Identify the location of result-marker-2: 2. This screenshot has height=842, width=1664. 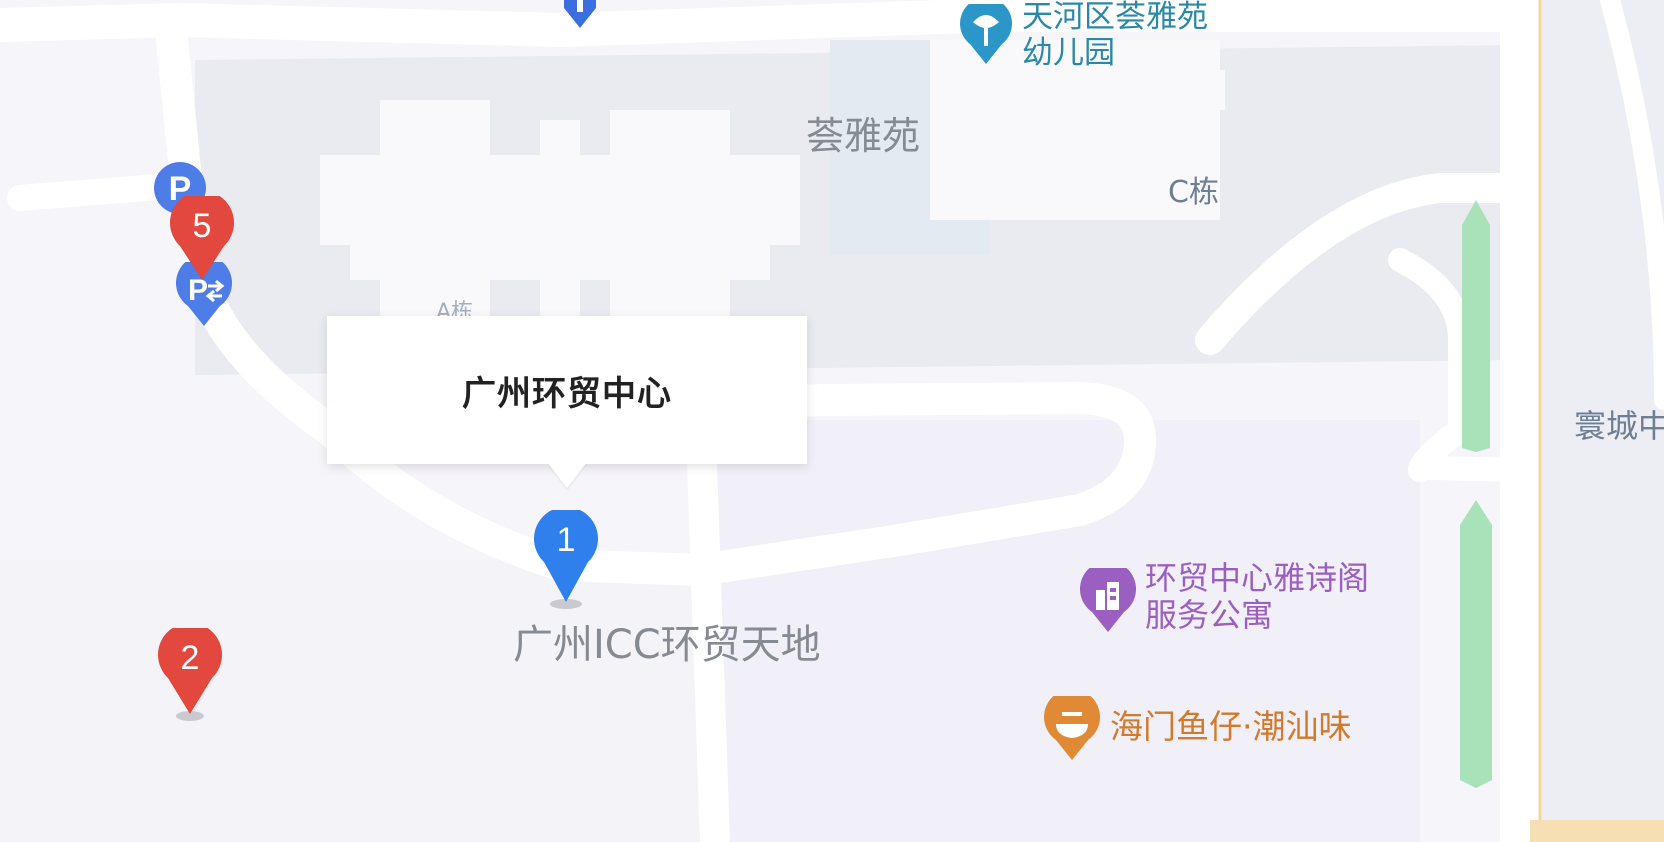
(190, 672).